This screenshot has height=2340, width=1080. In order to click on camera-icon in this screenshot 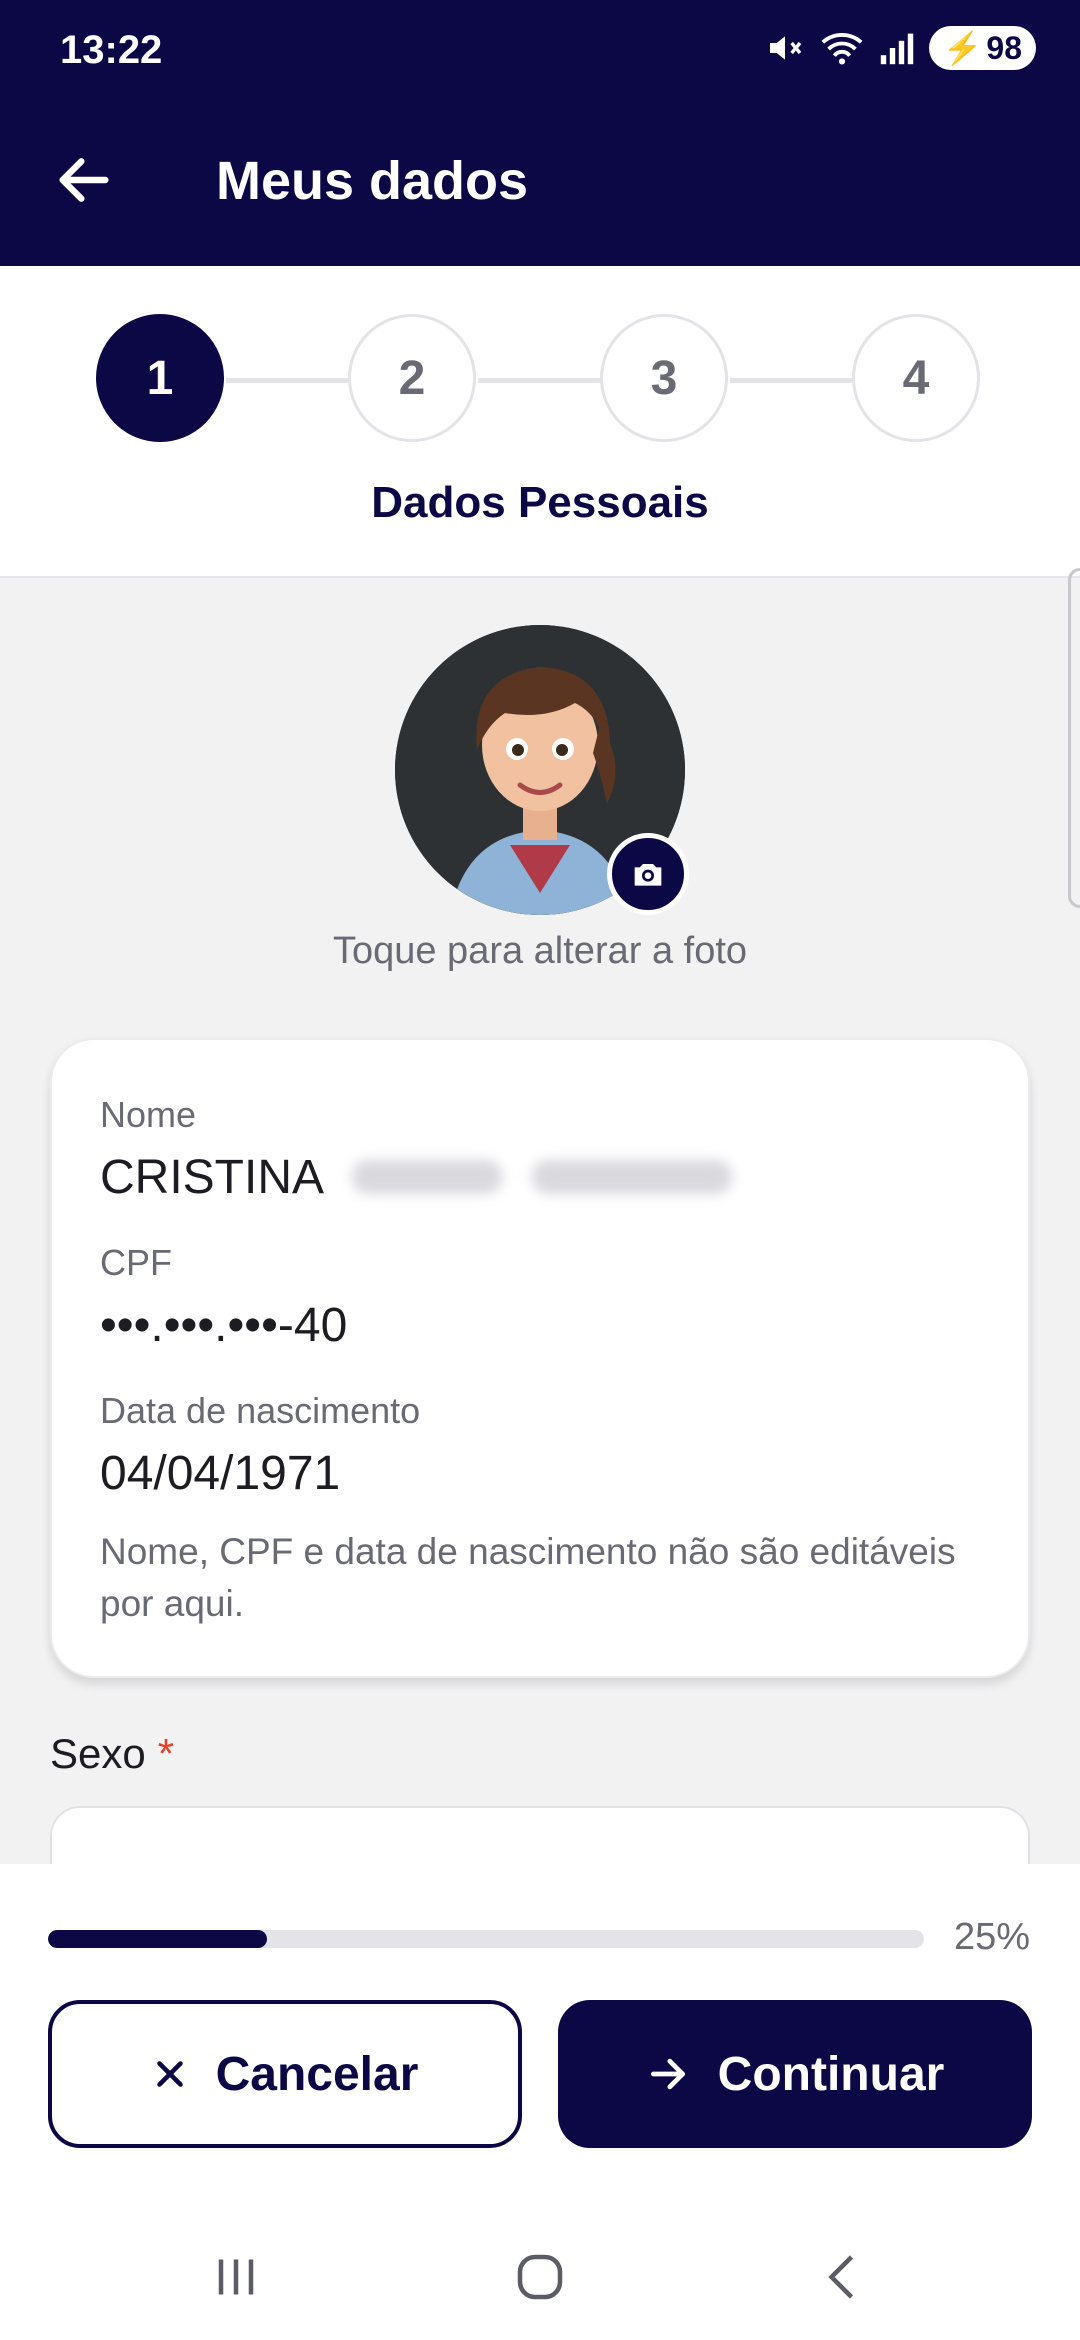, I will do `click(648, 875)`.